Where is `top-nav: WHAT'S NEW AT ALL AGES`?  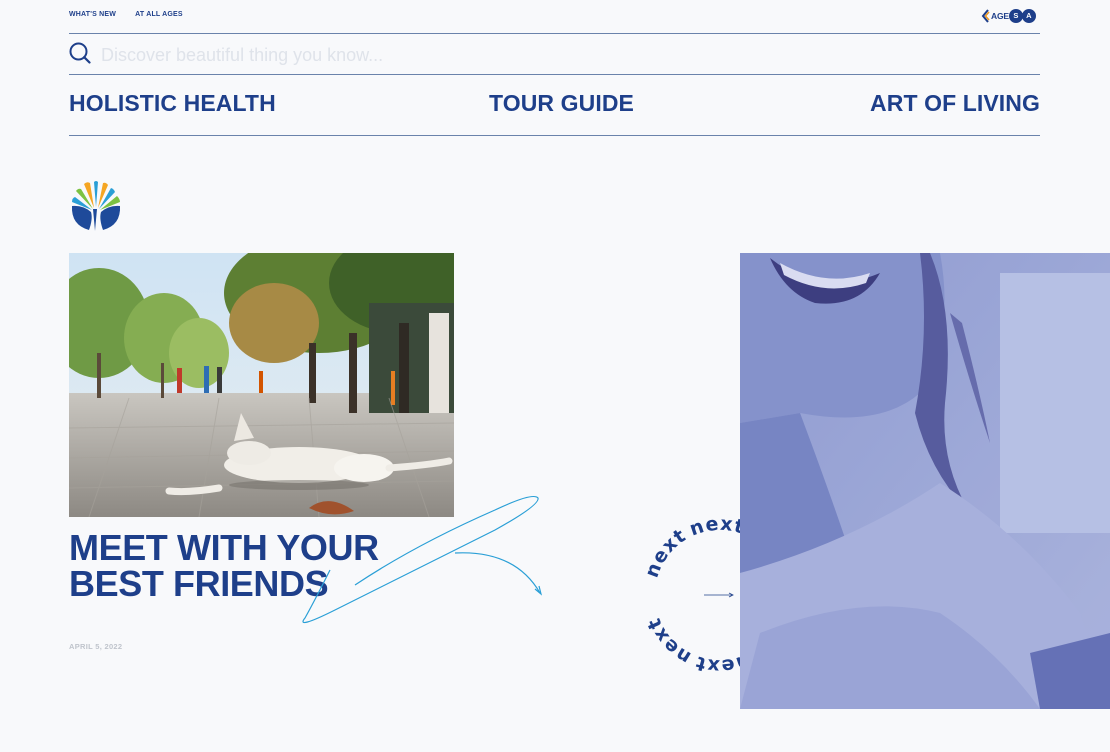 top-nav: WHAT'S NEW AT ALL AGES is located at coordinates (126, 14).